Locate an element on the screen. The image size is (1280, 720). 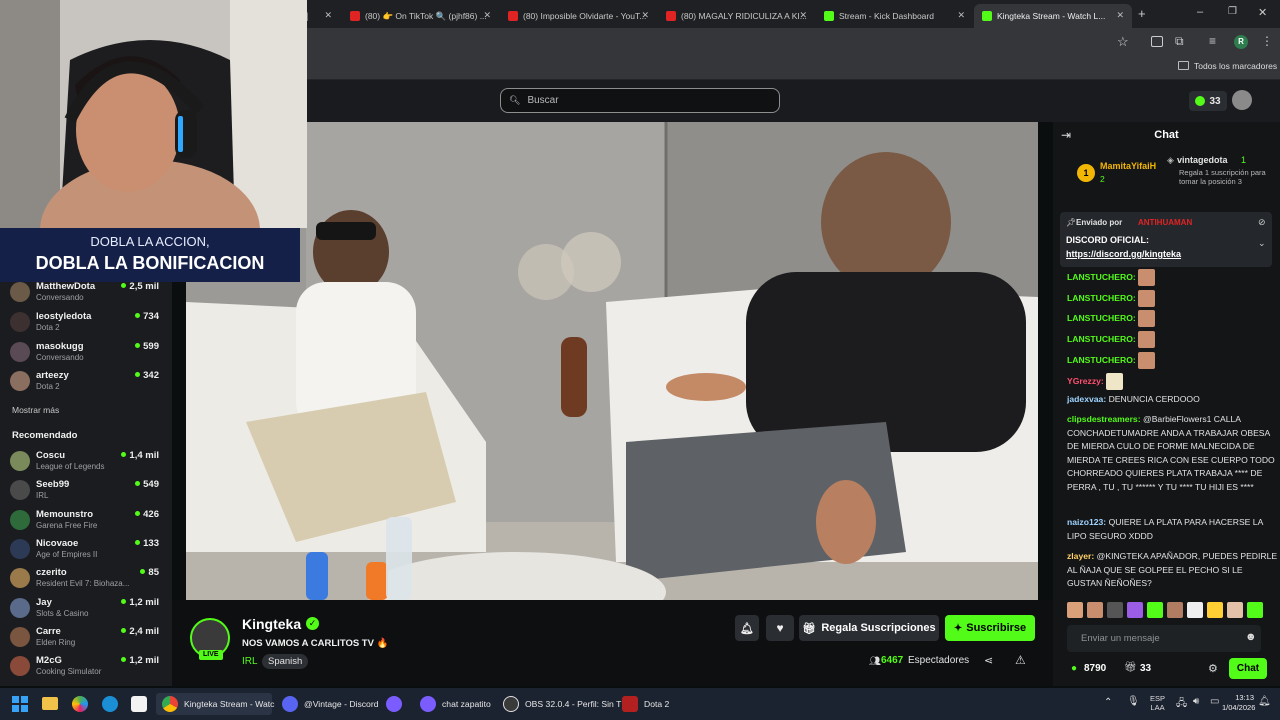
share-icon: ⋖ is located at coordinates (988, 660).